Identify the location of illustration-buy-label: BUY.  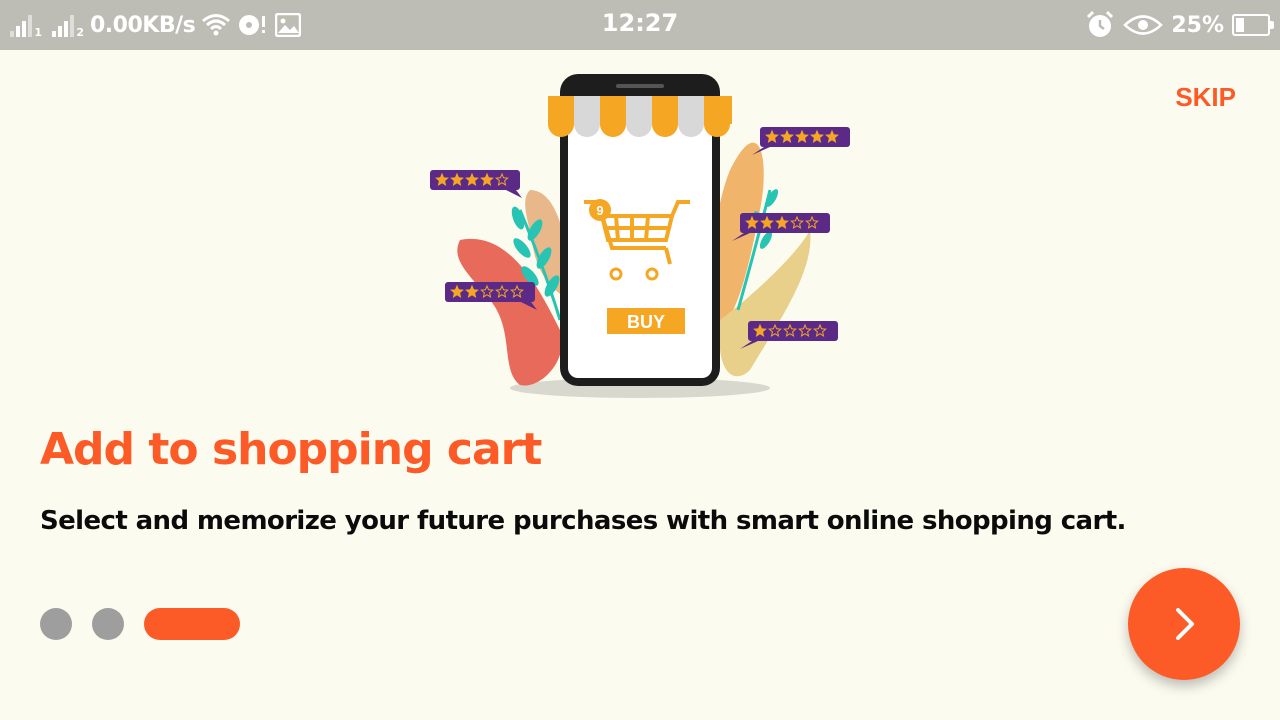
(646, 322).